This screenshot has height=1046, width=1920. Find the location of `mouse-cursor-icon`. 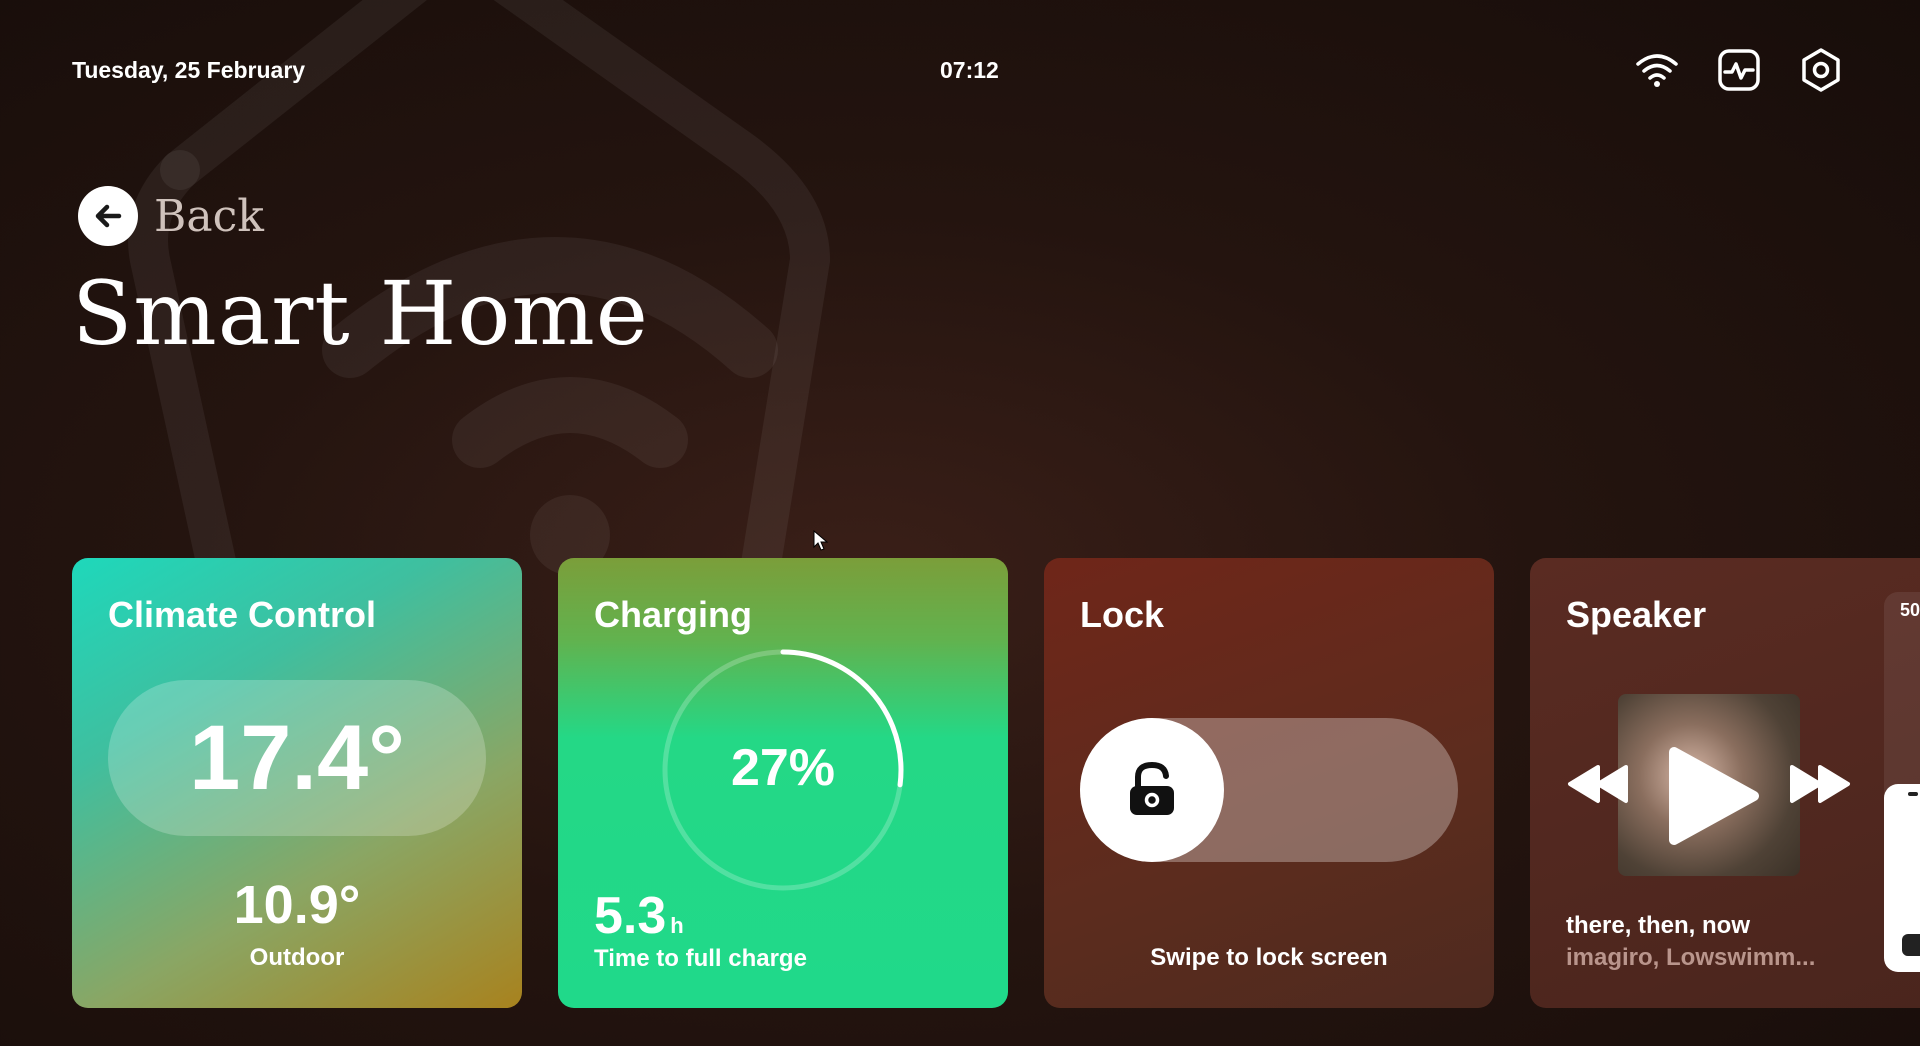

mouse-cursor-icon is located at coordinates (821, 540).